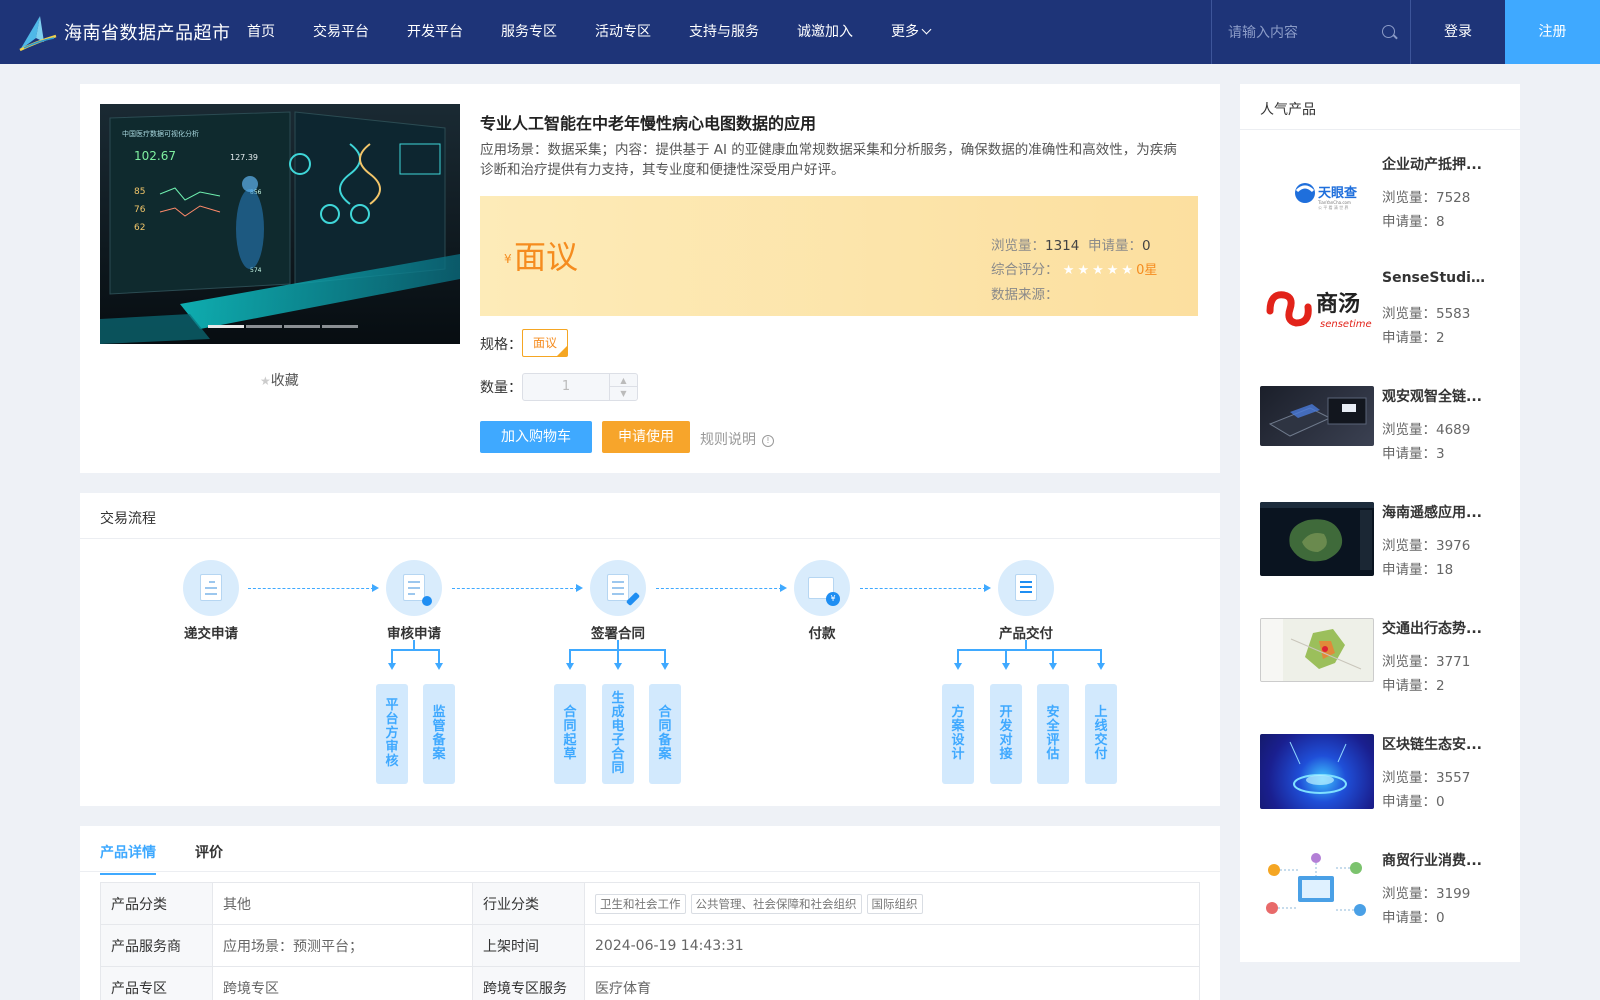 The width and height of the screenshot is (1600, 1000). Describe the element at coordinates (721, 588) in the screenshot. I see `flow-arrow-icon` at that location.